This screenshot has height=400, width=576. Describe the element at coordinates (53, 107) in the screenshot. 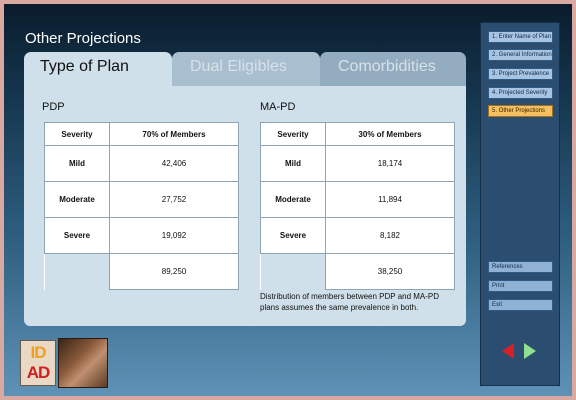

I see `pdp-section-title: PDP` at that location.